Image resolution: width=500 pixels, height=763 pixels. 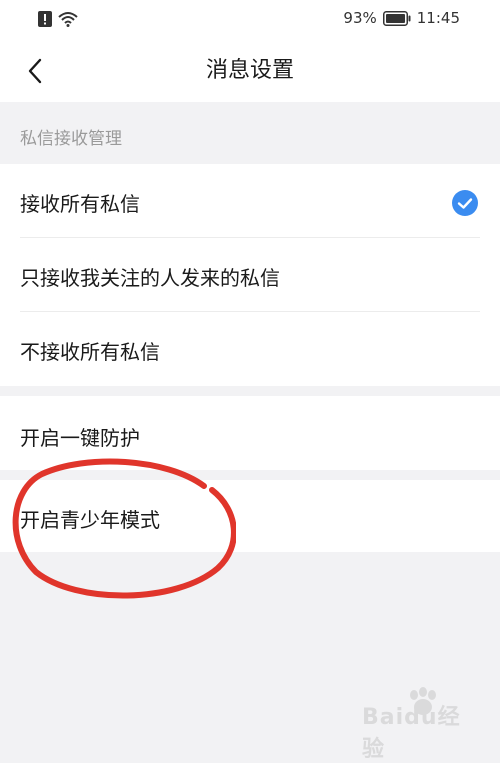 What do you see at coordinates (90, 352) in the screenshot?
I see `option-label: 不接收所有私信` at bounding box center [90, 352].